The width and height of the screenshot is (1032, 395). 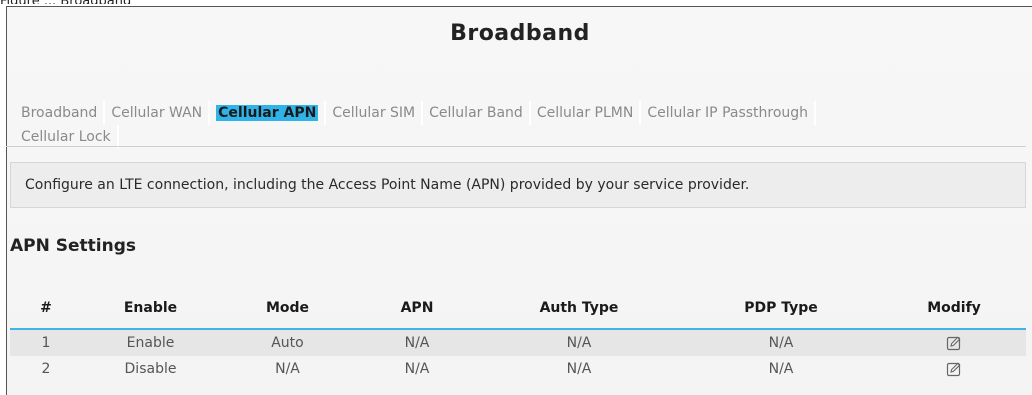 What do you see at coordinates (287, 369) in the screenshot?
I see `cell-mode: N/A` at bounding box center [287, 369].